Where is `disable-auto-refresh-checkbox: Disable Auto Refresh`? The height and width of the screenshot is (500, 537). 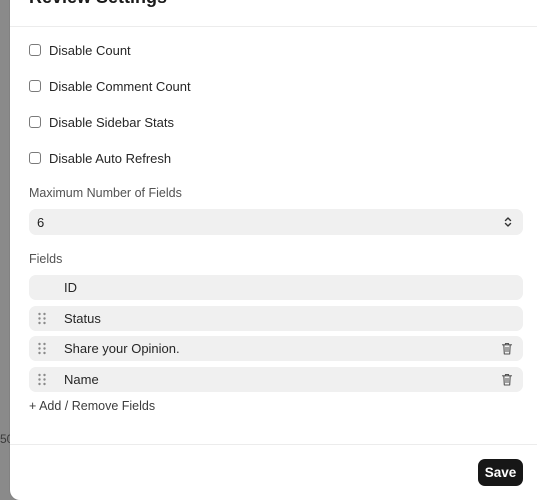 disable-auto-refresh-checkbox: Disable Auto Refresh is located at coordinates (100, 158).